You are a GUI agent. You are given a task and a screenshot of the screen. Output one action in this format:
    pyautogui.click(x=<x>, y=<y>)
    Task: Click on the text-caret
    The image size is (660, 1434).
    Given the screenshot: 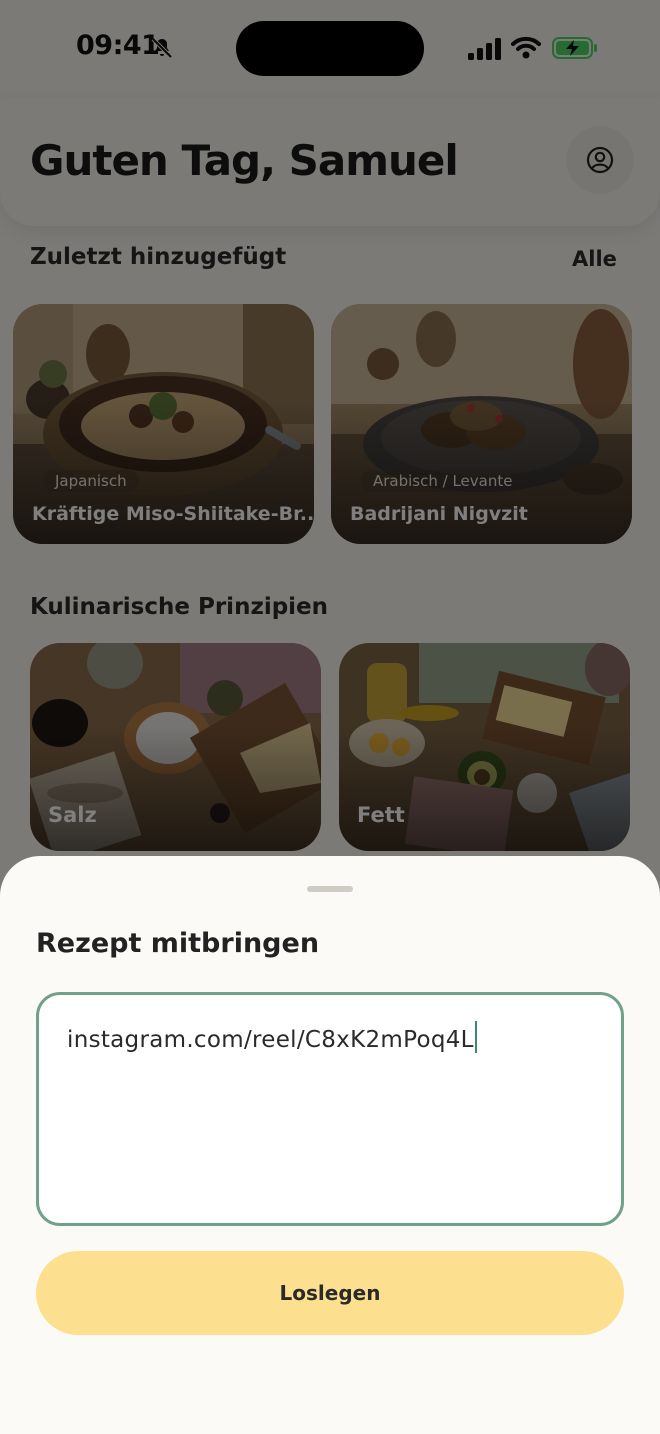 What is the action you would take?
    pyautogui.click(x=475, y=1037)
    